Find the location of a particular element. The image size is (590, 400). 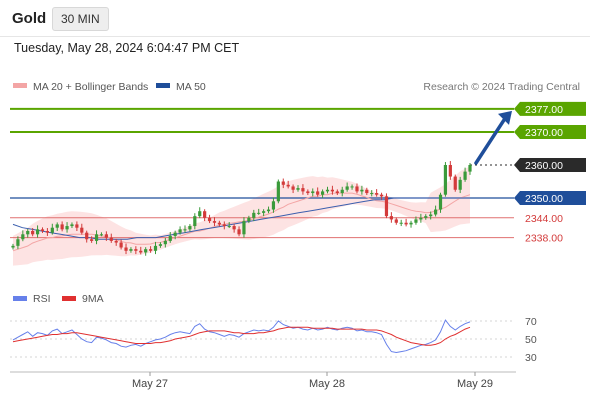

forecast-arrow-layer is located at coordinates (493, 137).